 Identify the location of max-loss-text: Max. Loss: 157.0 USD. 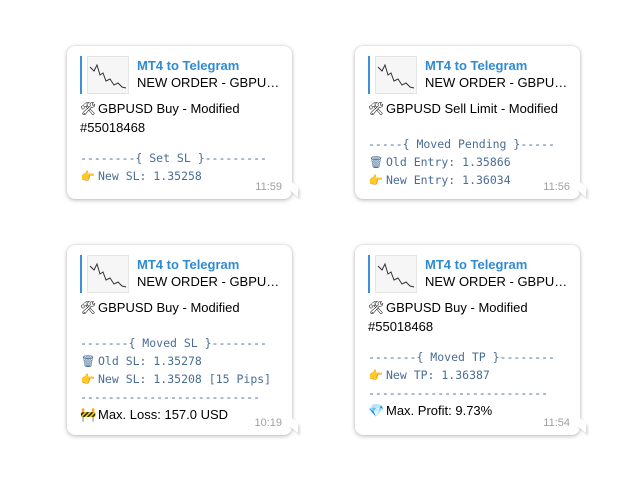
(163, 414).